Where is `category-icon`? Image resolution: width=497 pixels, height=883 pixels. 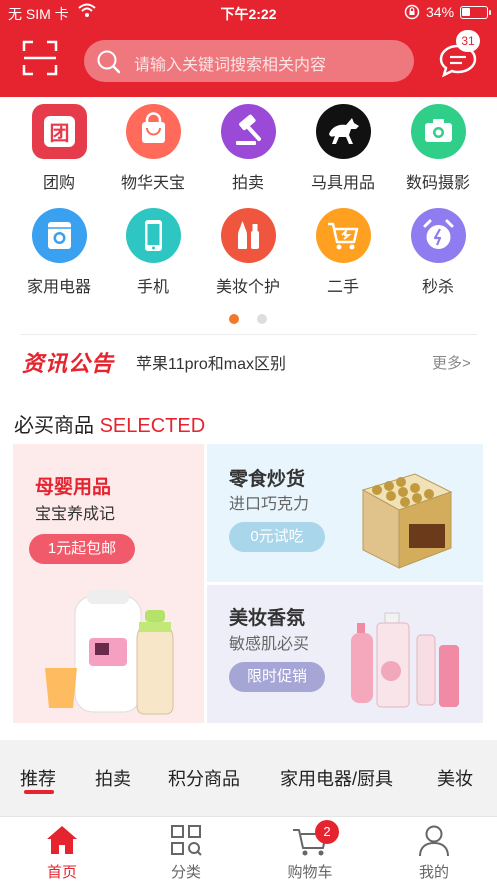 category-icon is located at coordinates (186, 840).